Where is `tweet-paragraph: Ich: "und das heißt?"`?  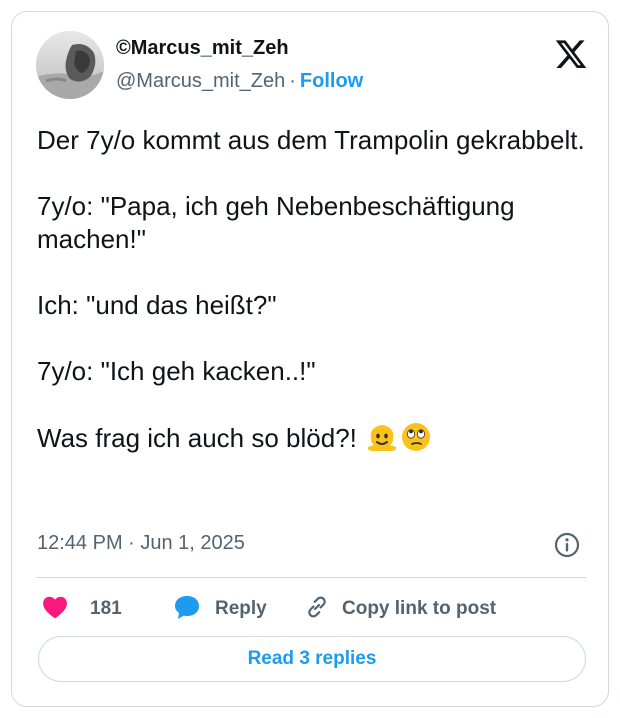
tweet-paragraph: Ich: "und das heißt?" is located at coordinates (157, 305).